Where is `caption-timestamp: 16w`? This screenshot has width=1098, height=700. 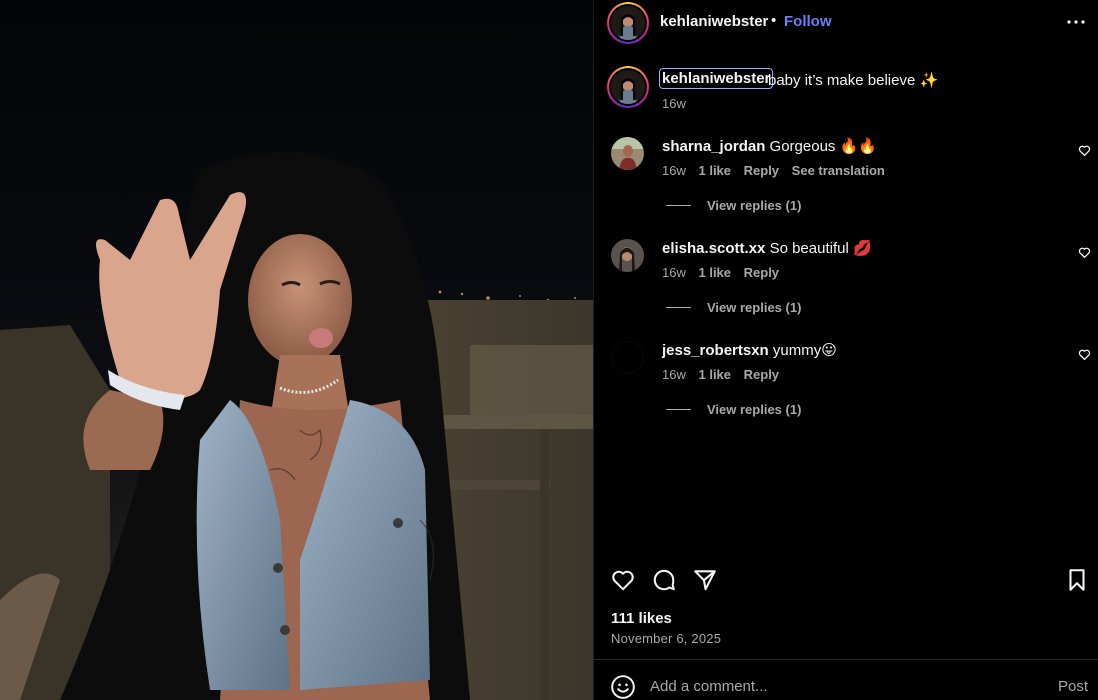
caption-timestamp: 16w is located at coordinates (674, 103).